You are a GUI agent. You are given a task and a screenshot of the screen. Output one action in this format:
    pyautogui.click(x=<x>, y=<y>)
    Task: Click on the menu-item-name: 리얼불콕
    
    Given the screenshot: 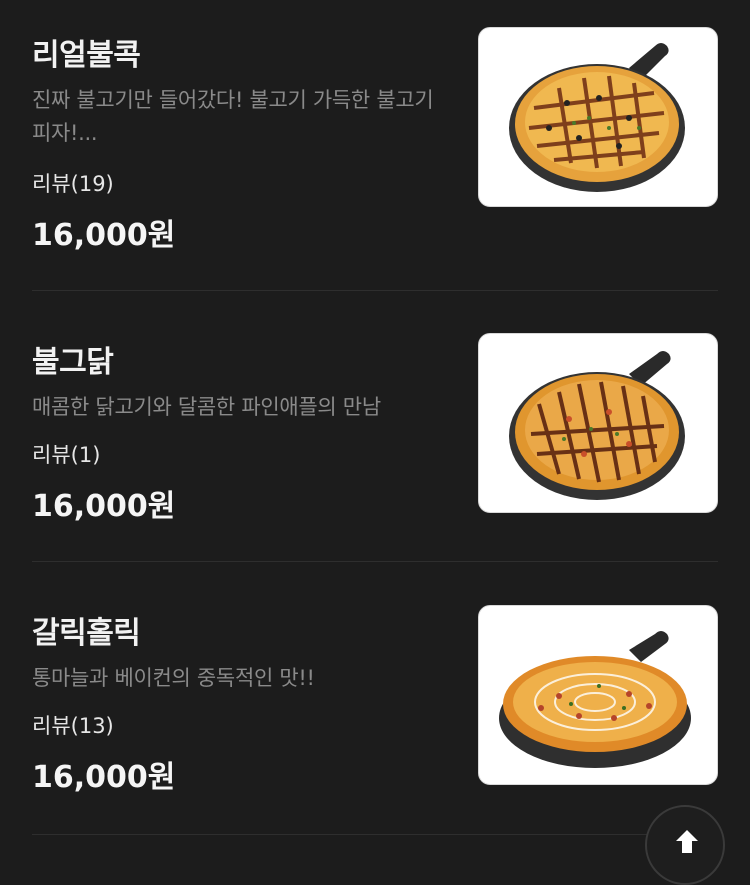 What is the action you would take?
    pyautogui.click(x=86, y=55)
    